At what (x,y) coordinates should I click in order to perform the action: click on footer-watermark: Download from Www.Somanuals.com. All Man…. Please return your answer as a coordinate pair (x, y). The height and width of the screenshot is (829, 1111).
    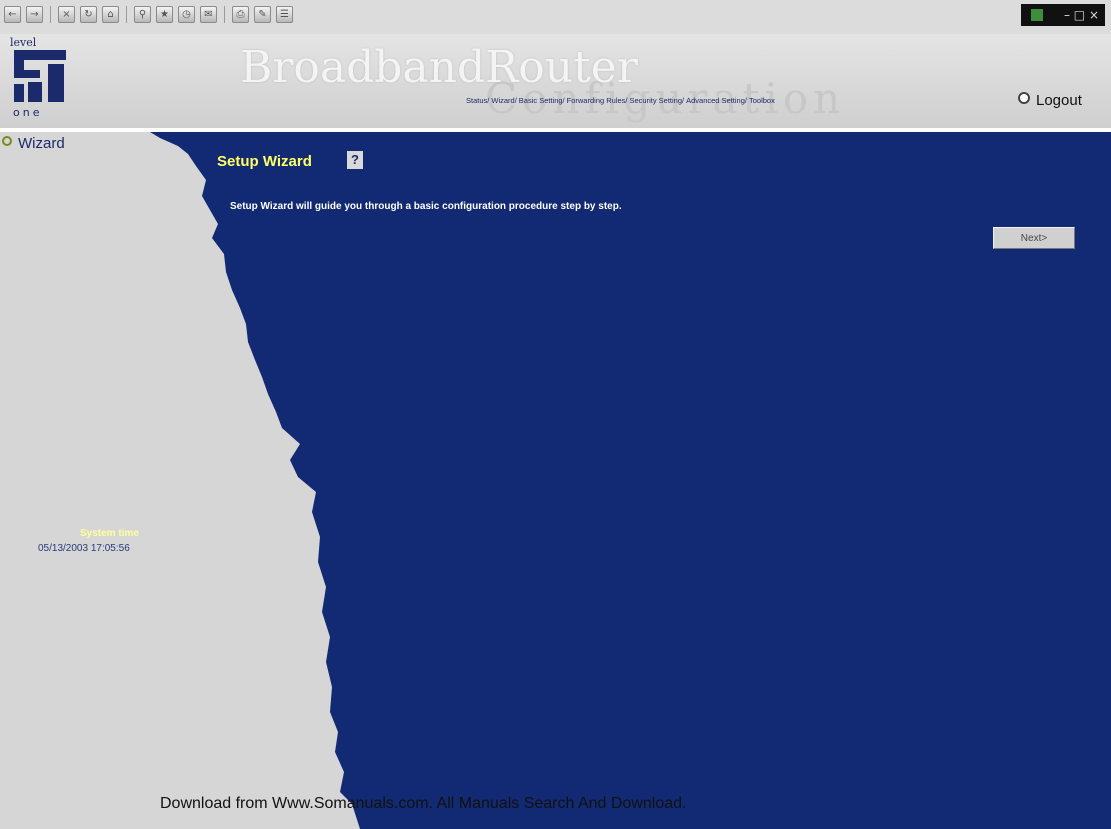
    Looking at the image, I should click on (423, 803).